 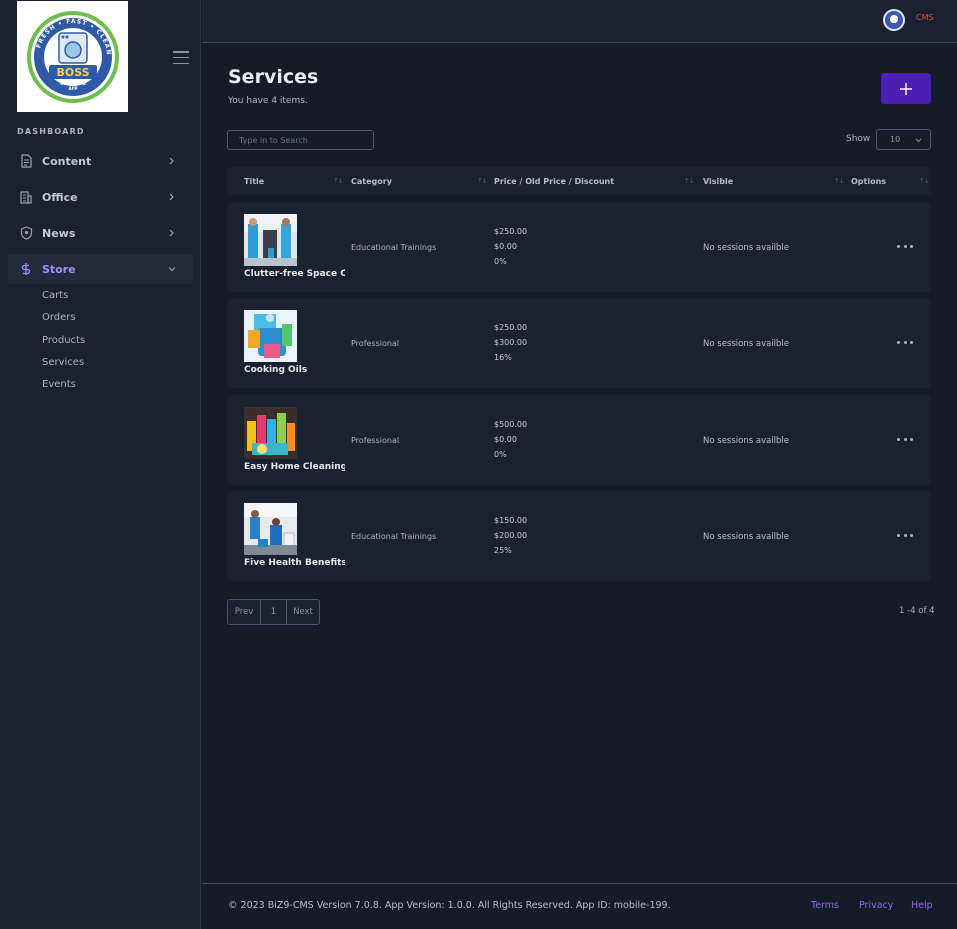 I want to click on top-header, so click(x=579, y=21).